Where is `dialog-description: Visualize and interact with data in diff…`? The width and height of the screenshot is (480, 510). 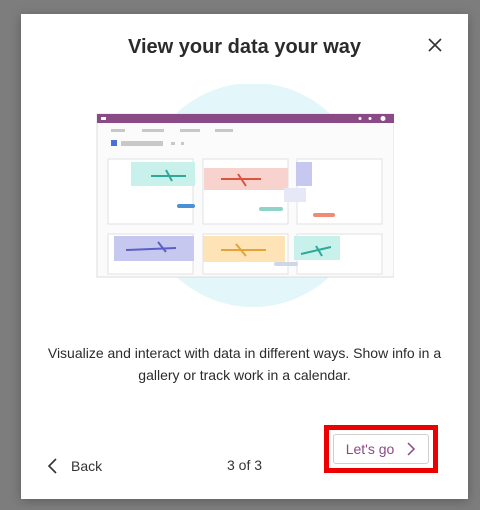 dialog-description: Visualize and interact with data in diff… is located at coordinates (244, 364).